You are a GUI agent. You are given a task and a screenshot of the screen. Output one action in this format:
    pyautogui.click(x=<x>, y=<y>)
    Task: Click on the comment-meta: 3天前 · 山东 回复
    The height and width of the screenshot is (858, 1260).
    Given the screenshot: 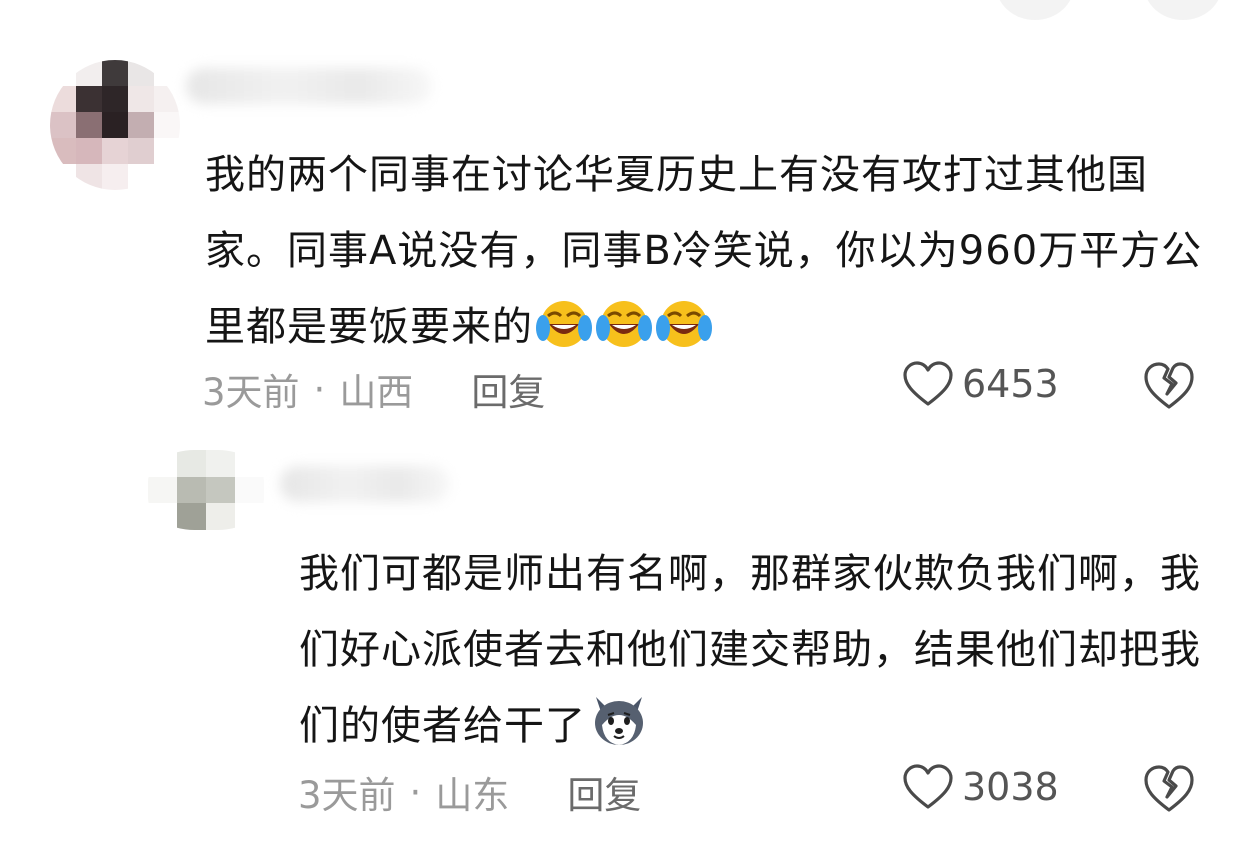 What is the action you would take?
    pyautogui.click(x=469, y=792)
    